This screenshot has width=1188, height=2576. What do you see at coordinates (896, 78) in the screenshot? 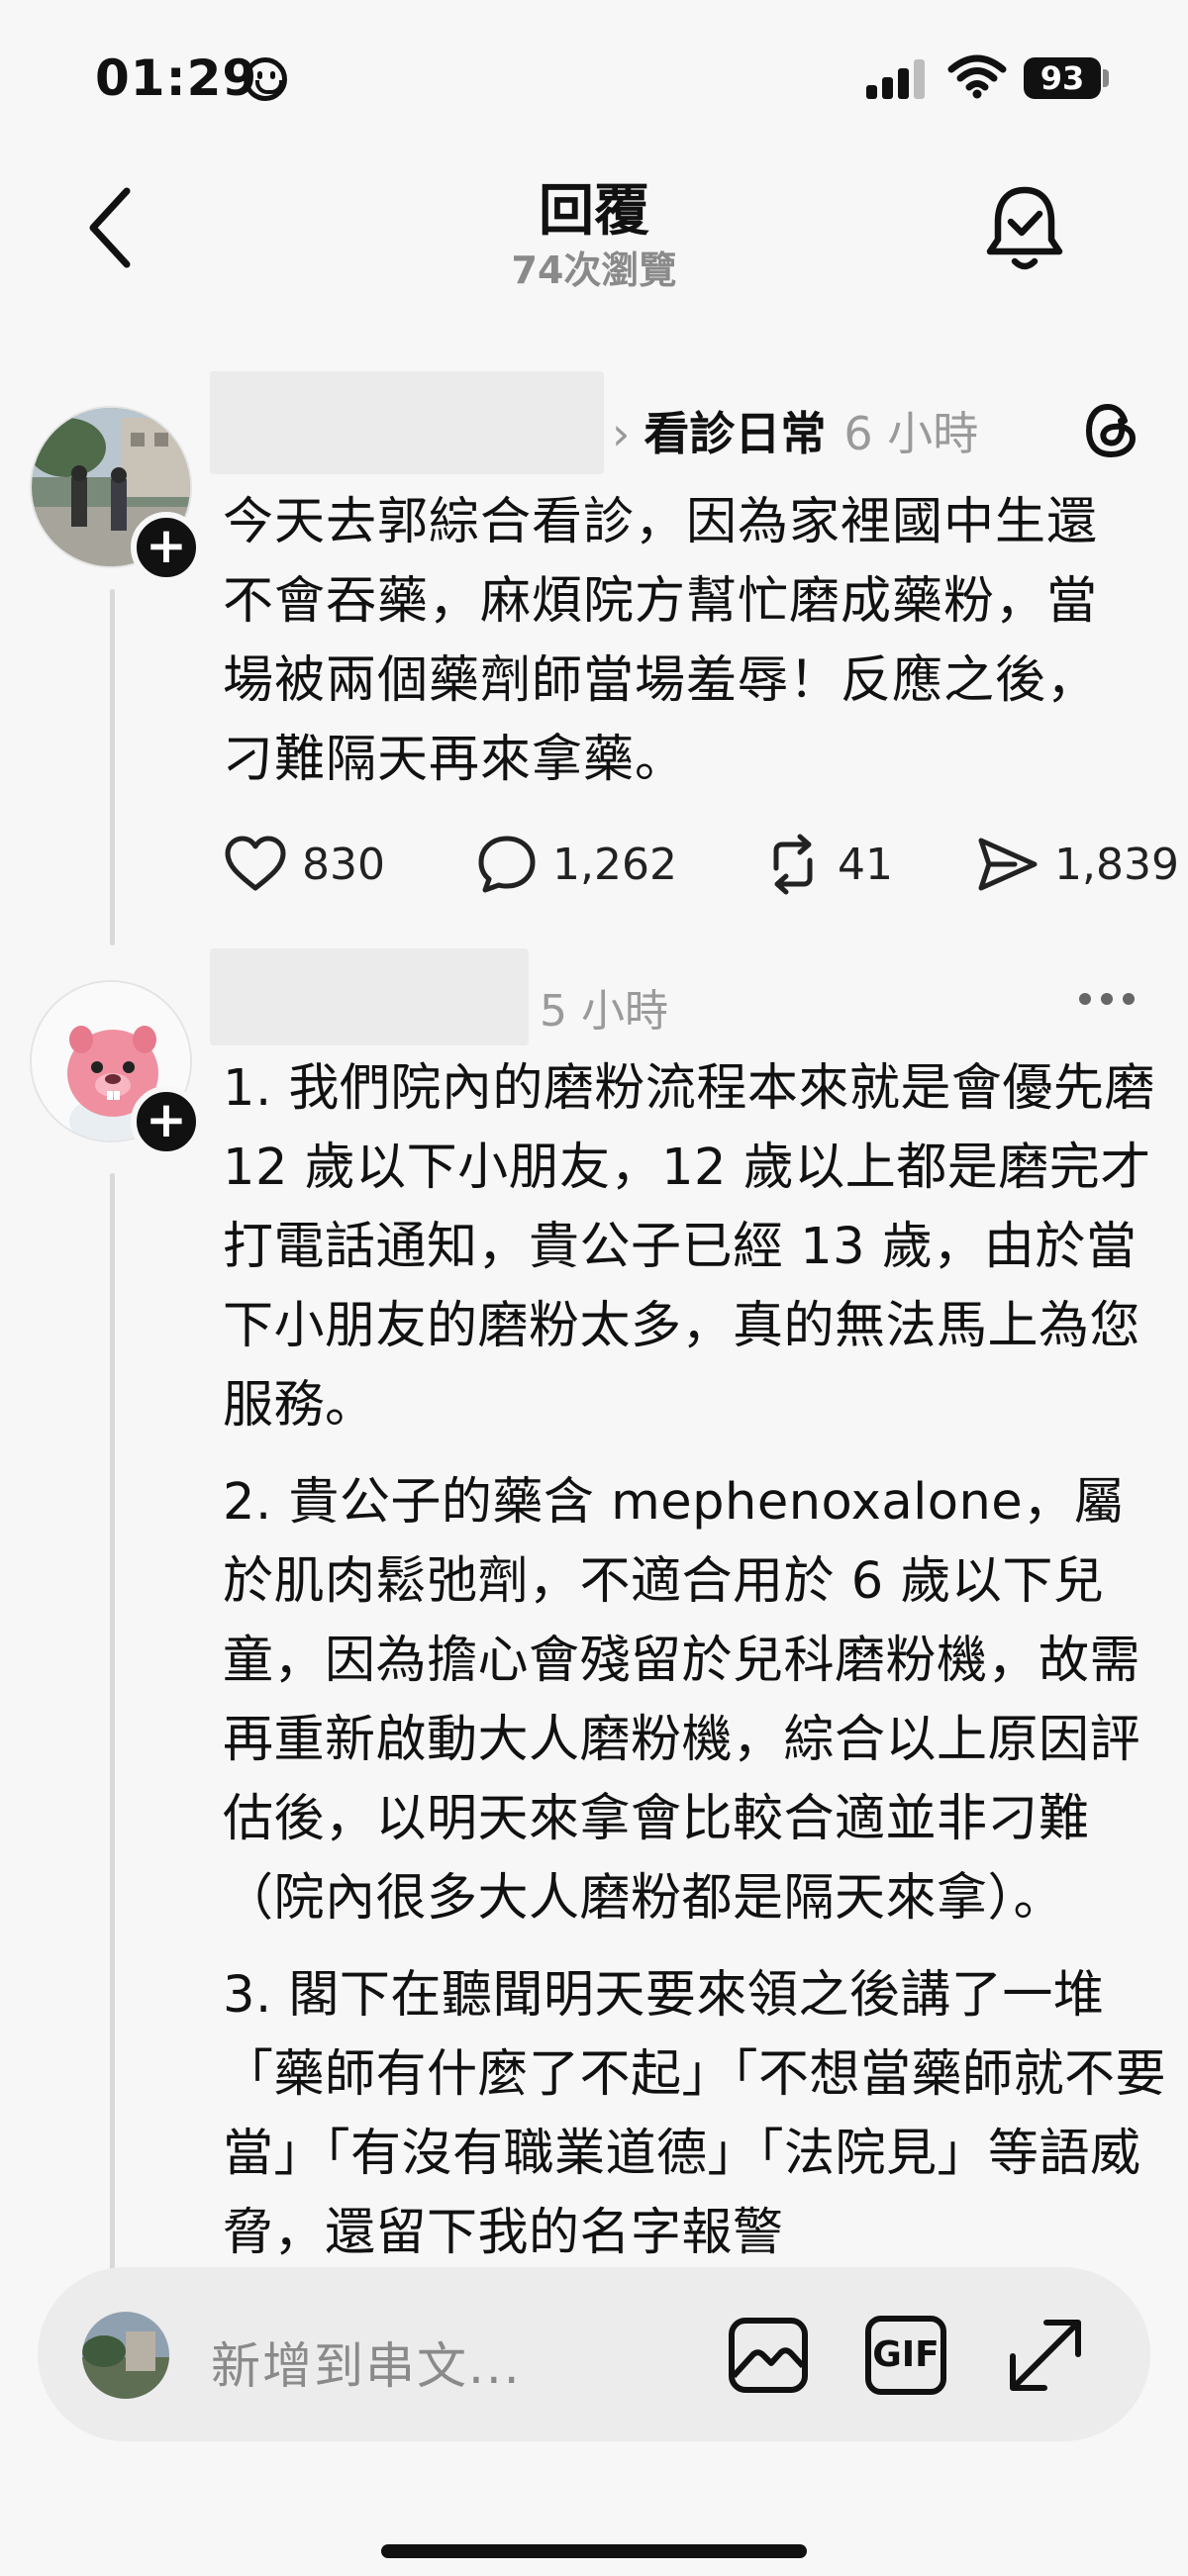
I see `cellular-signal-icon` at bounding box center [896, 78].